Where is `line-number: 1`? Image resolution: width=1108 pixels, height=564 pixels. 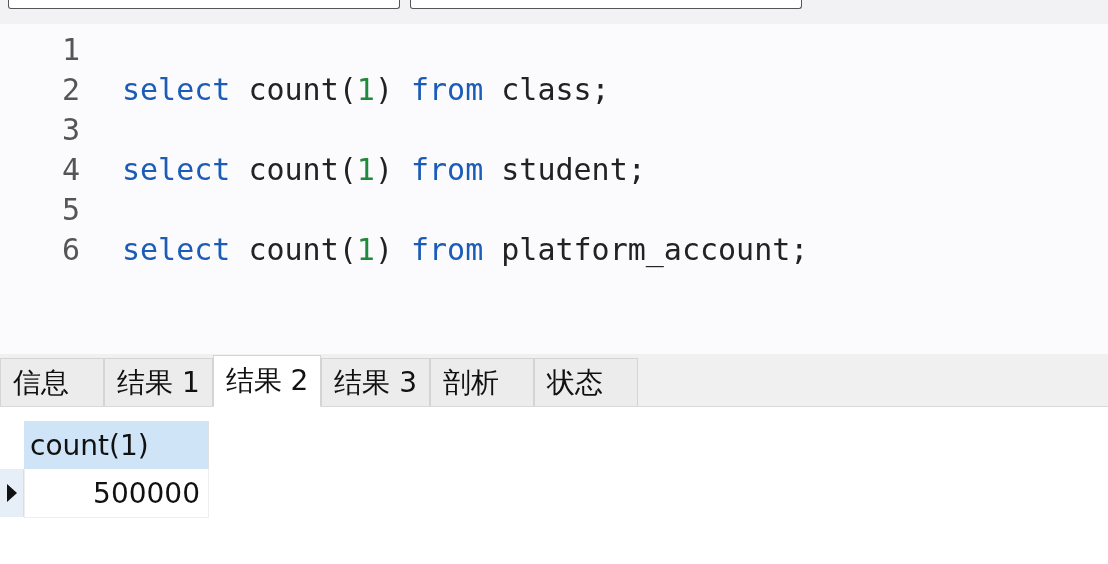 line-number: 1 is located at coordinates (70, 49).